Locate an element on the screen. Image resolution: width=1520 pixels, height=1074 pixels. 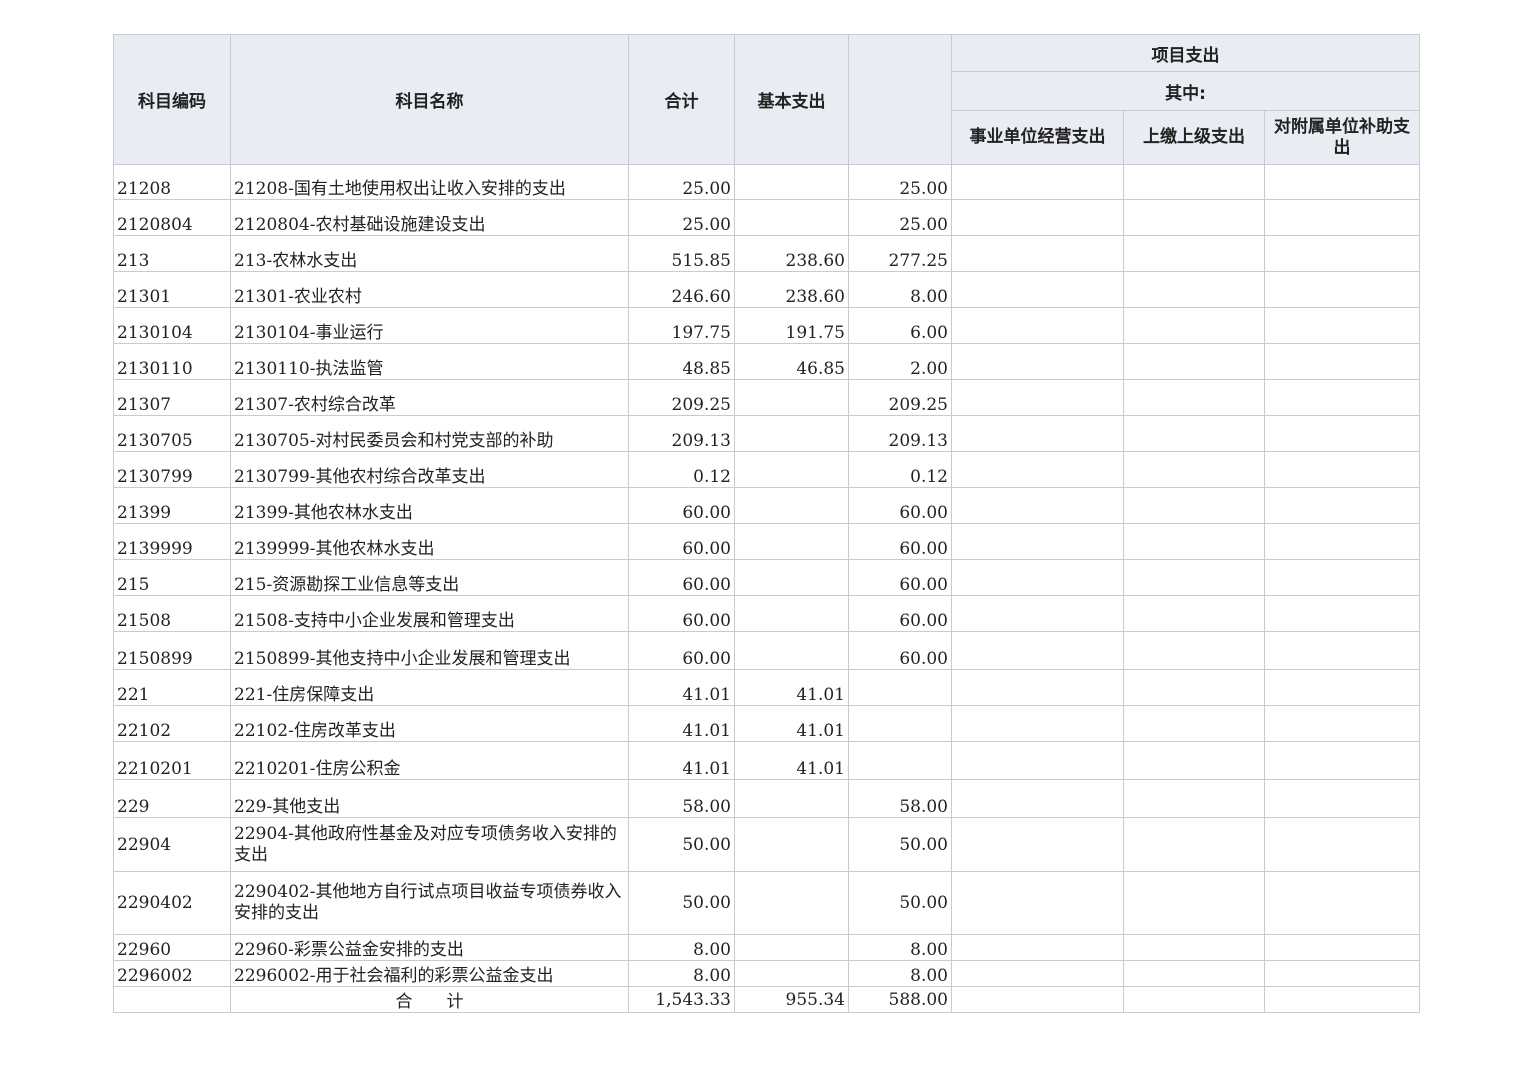
table-row: 213 213-农林水支出 515.85 238.60 277.25 is located at coordinates (766, 253).